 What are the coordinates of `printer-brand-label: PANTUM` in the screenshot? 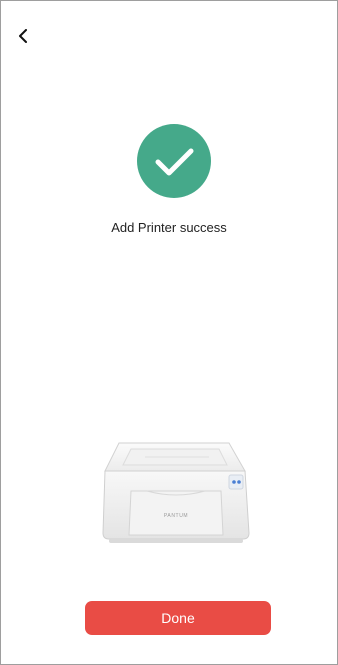 It's located at (176, 516).